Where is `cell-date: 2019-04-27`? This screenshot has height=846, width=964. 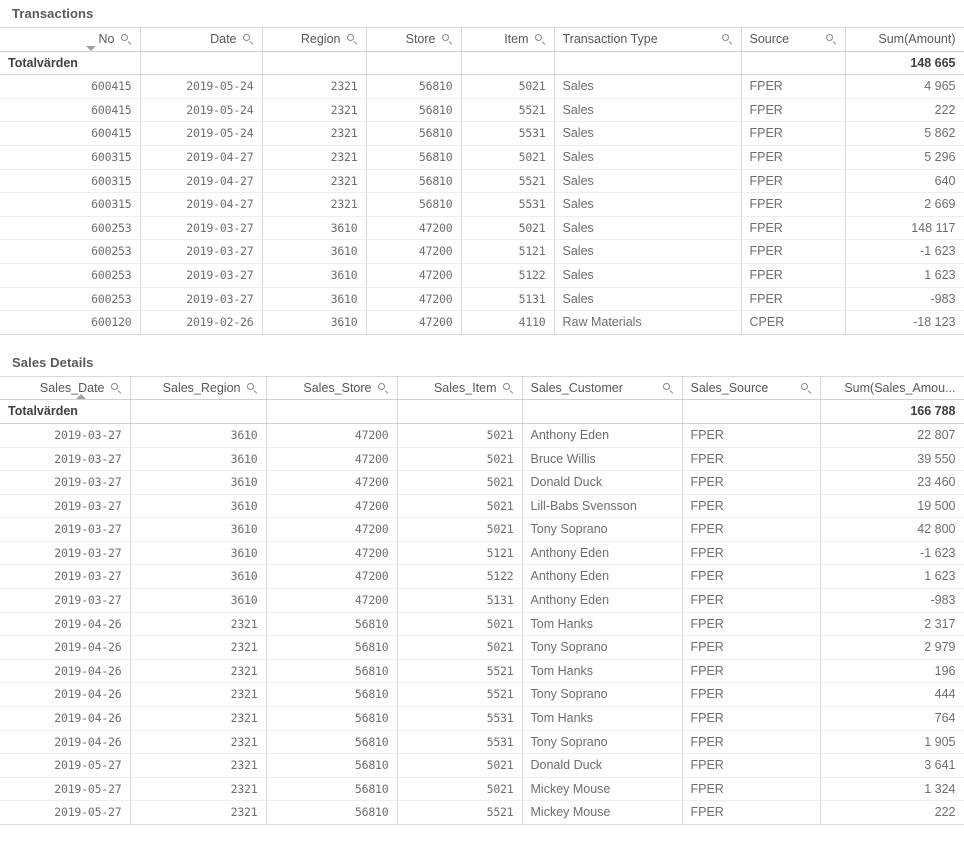
cell-date: 2019-04-27 is located at coordinates (201, 204).